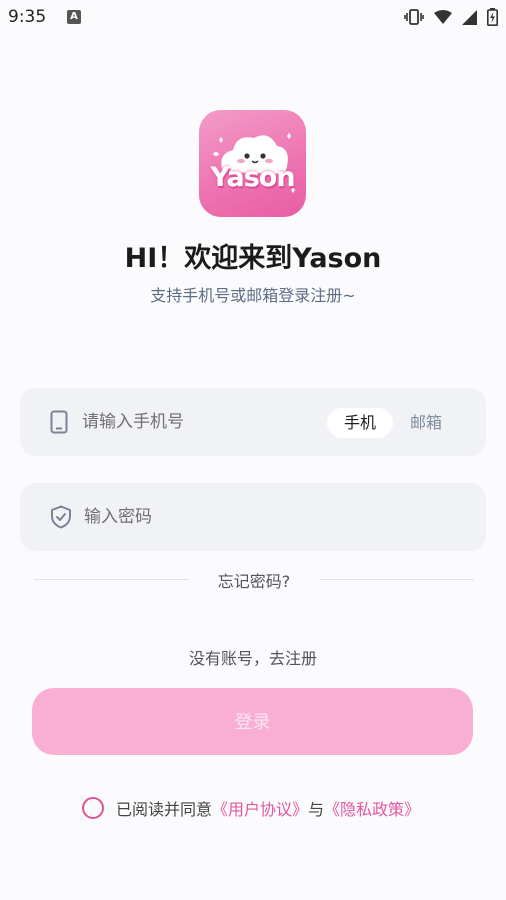 This screenshot has height=900, width=506. I want to click on password-field, so click(253, 517).